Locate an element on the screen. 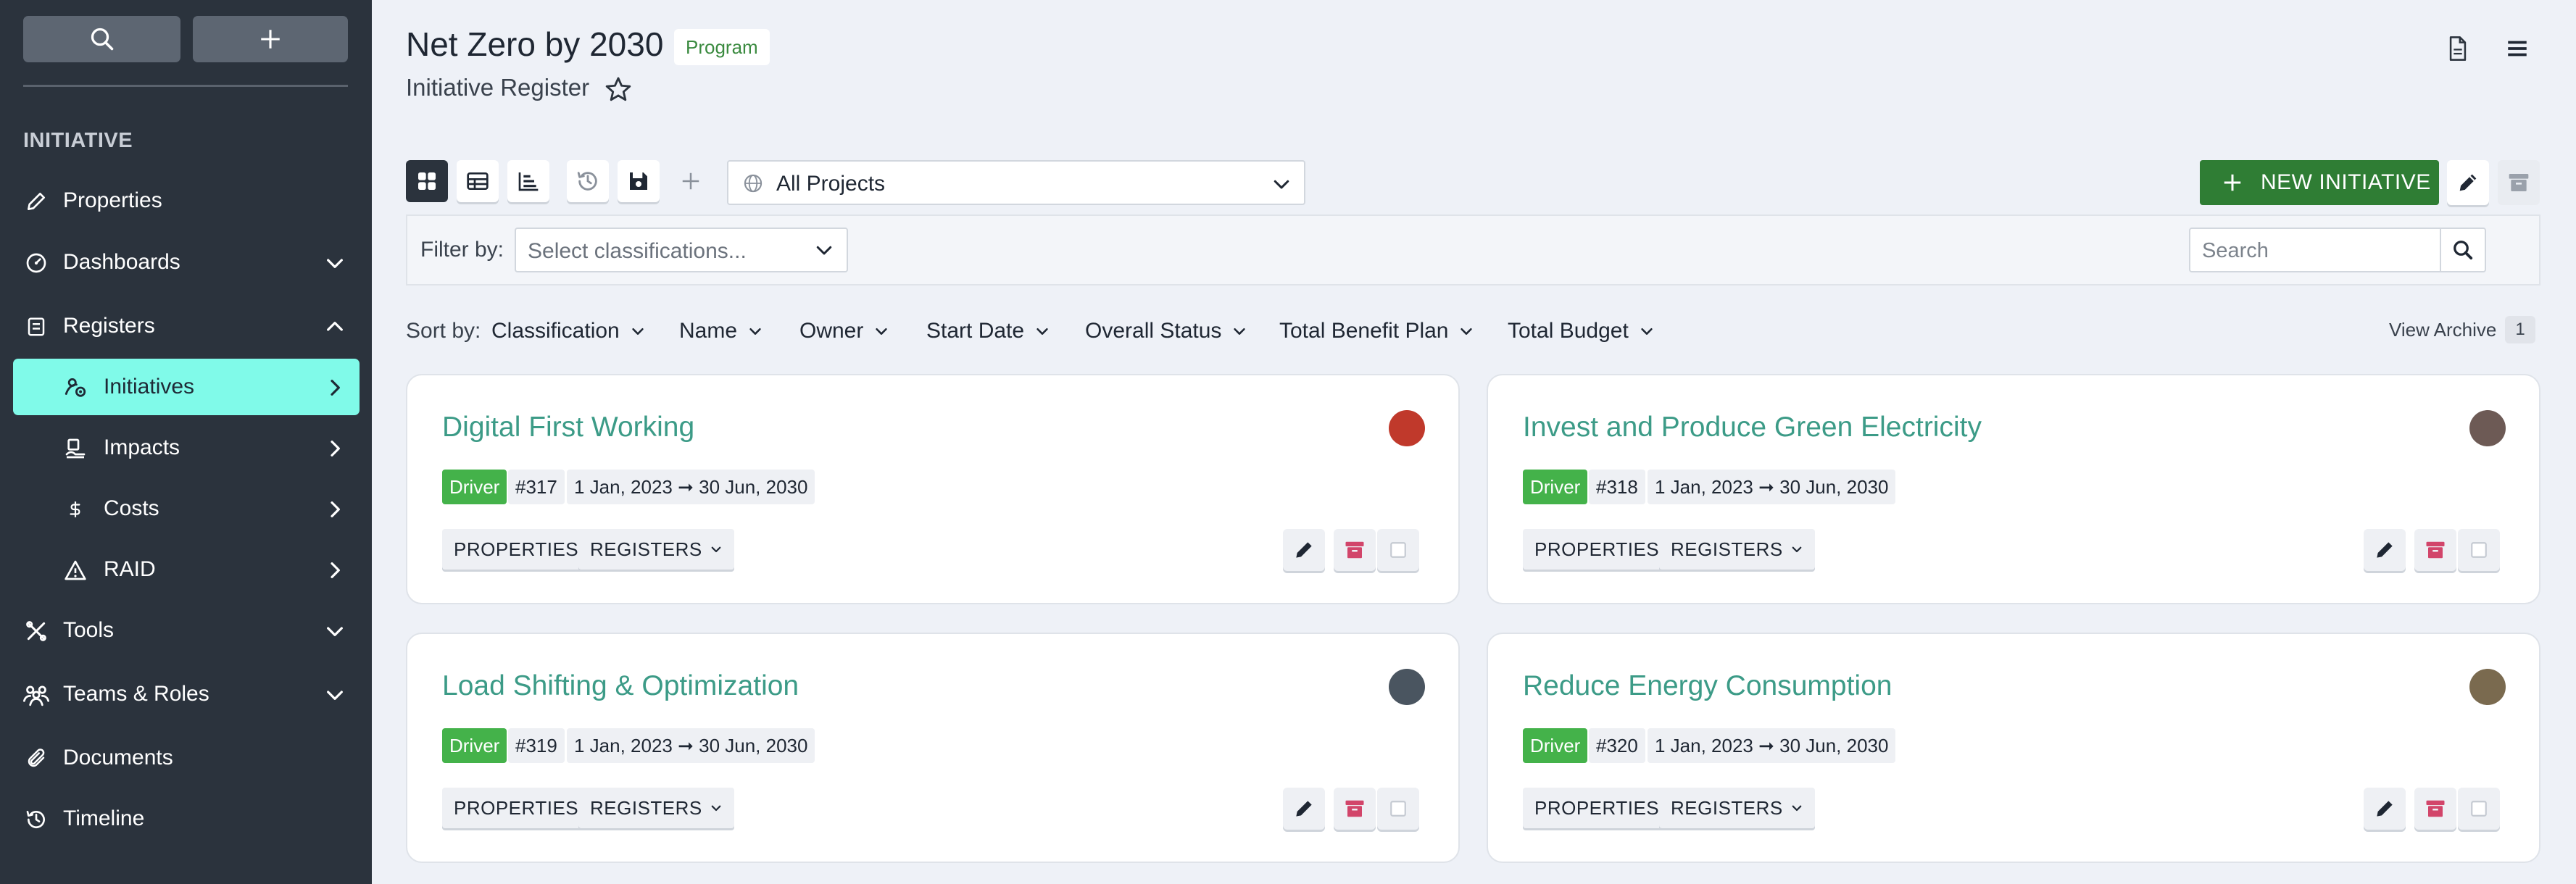 This screenshot has height=884, width=2576. grid-icon is located at coordinates (427, 181).